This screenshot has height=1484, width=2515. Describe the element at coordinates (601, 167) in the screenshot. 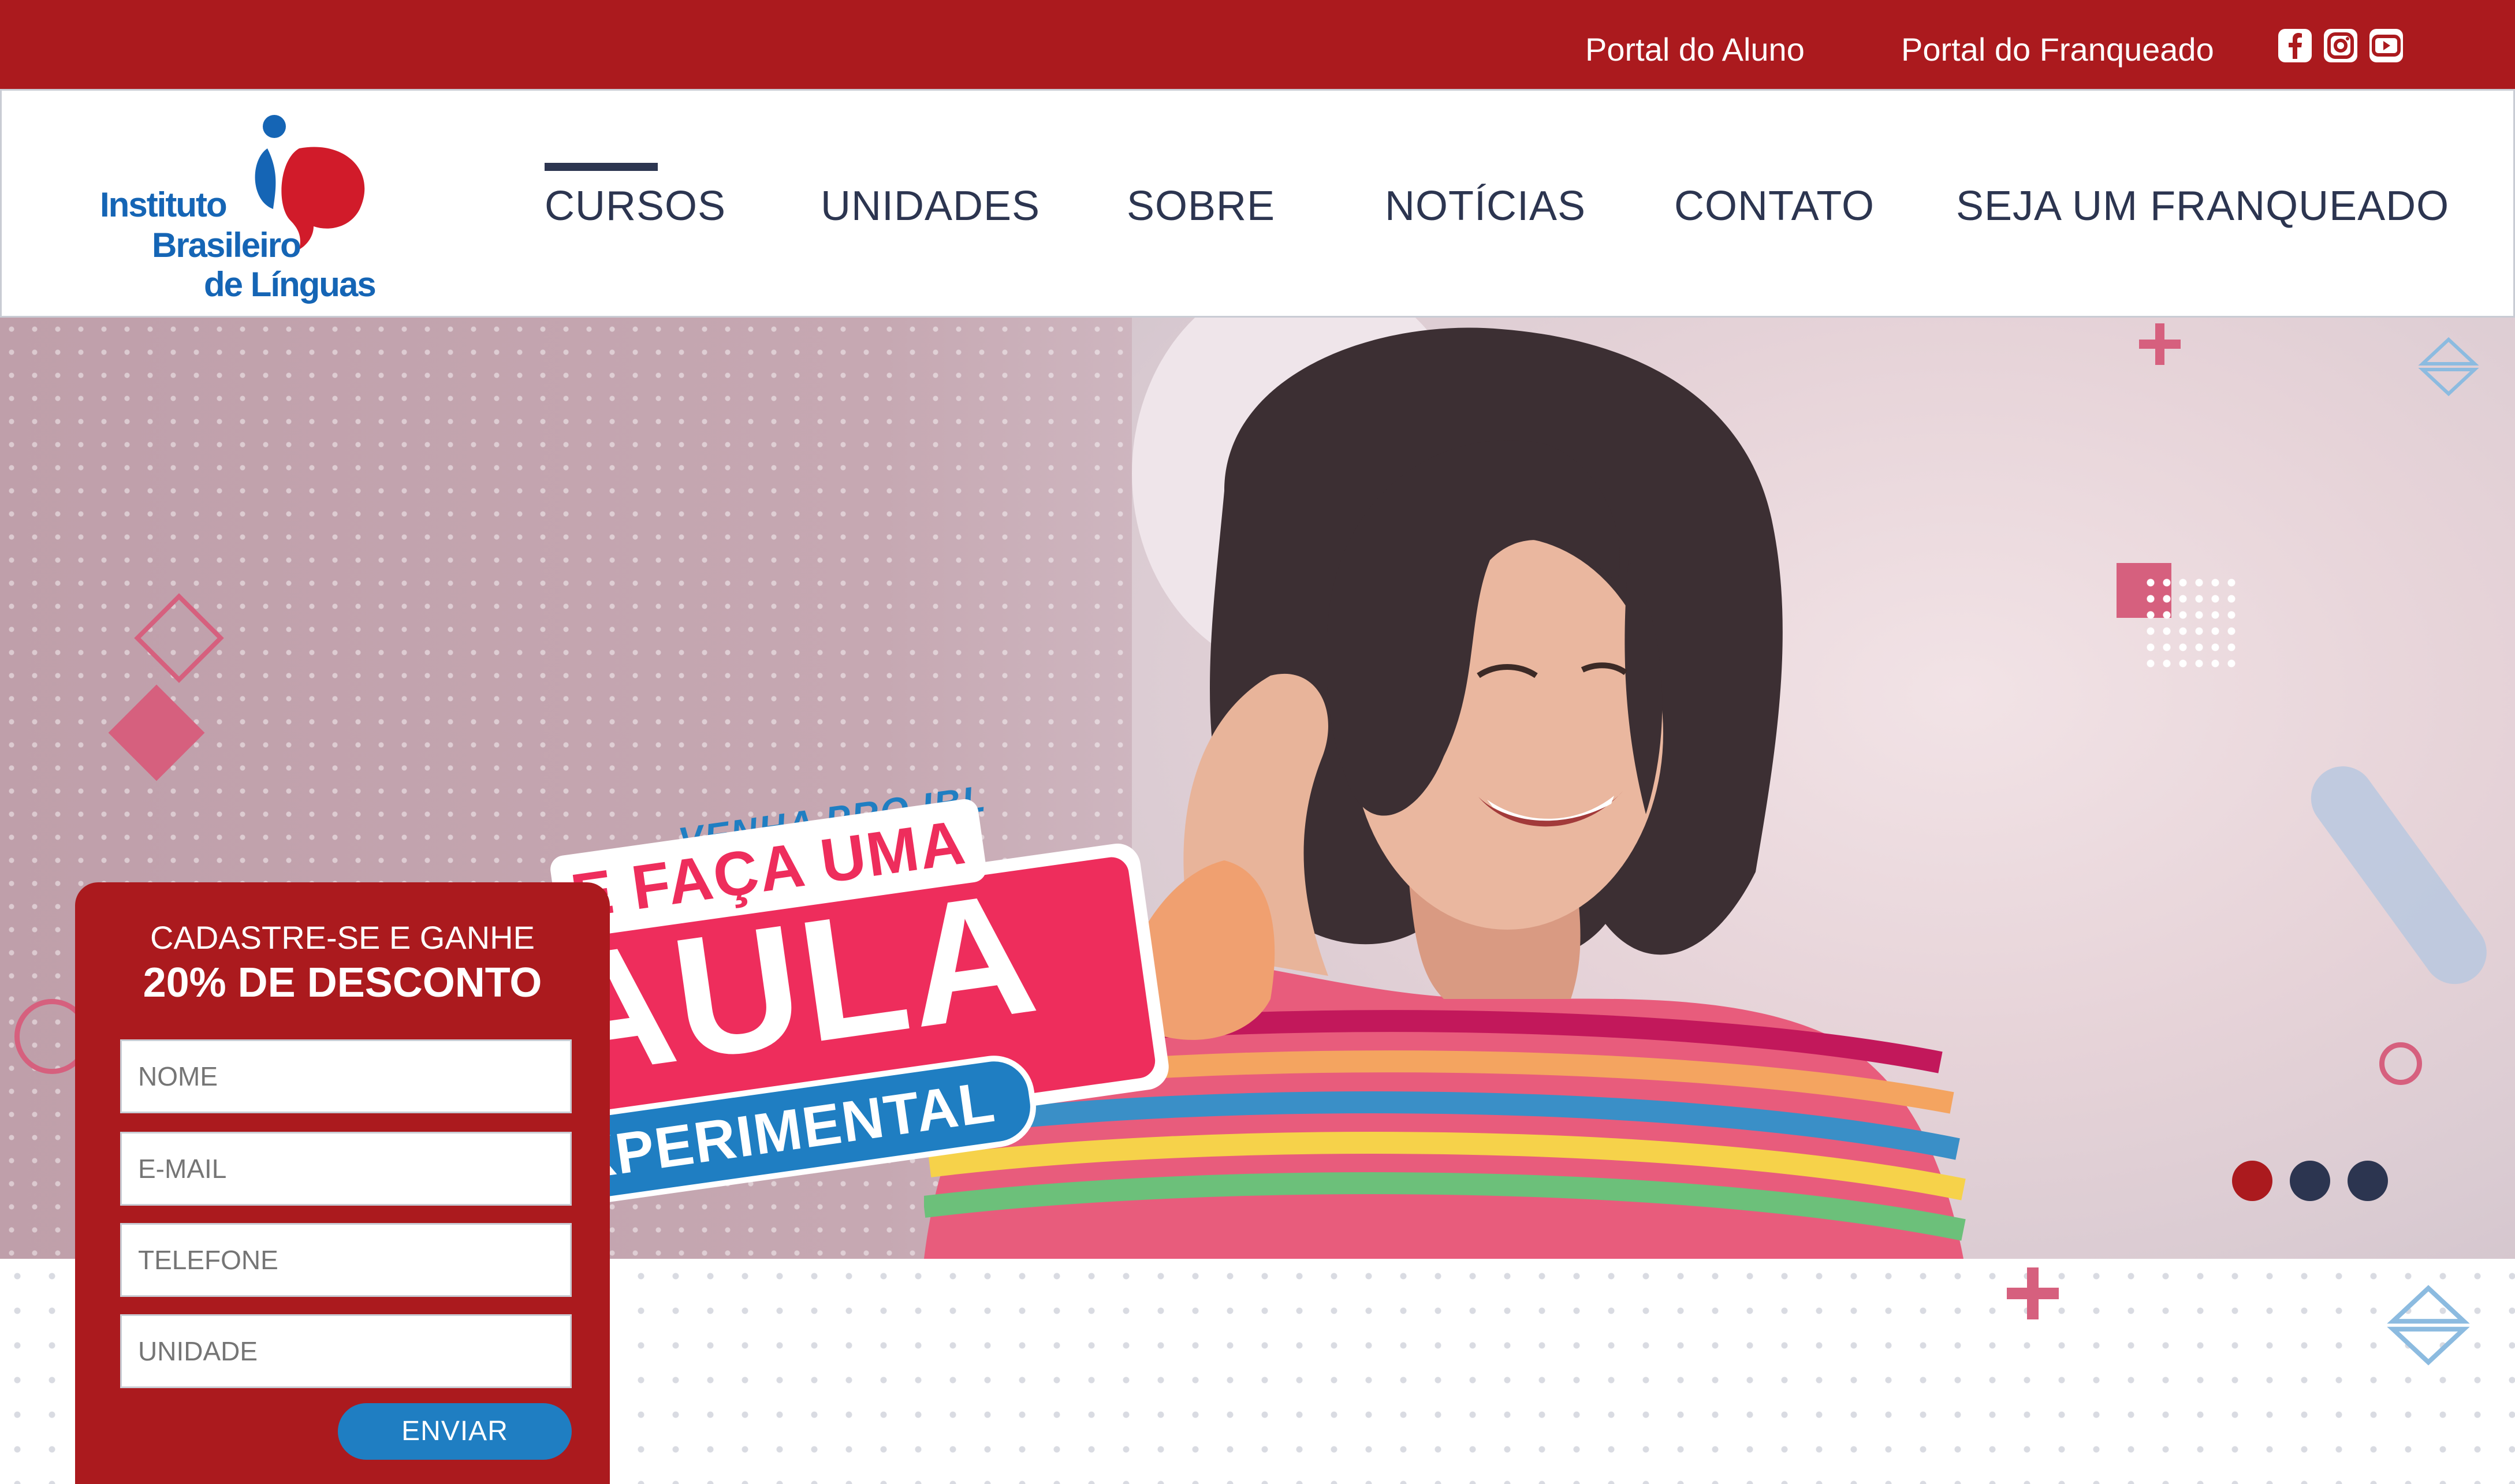

I see `nav-active-indicator` at that location.